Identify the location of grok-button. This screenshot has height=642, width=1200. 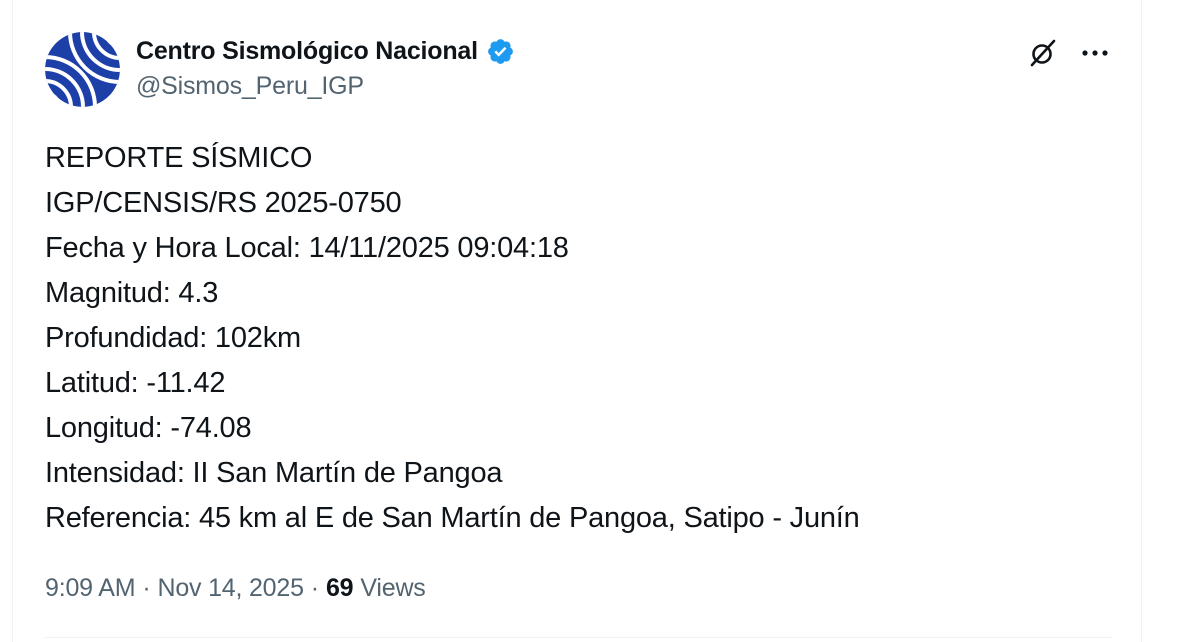
(1043, 53).